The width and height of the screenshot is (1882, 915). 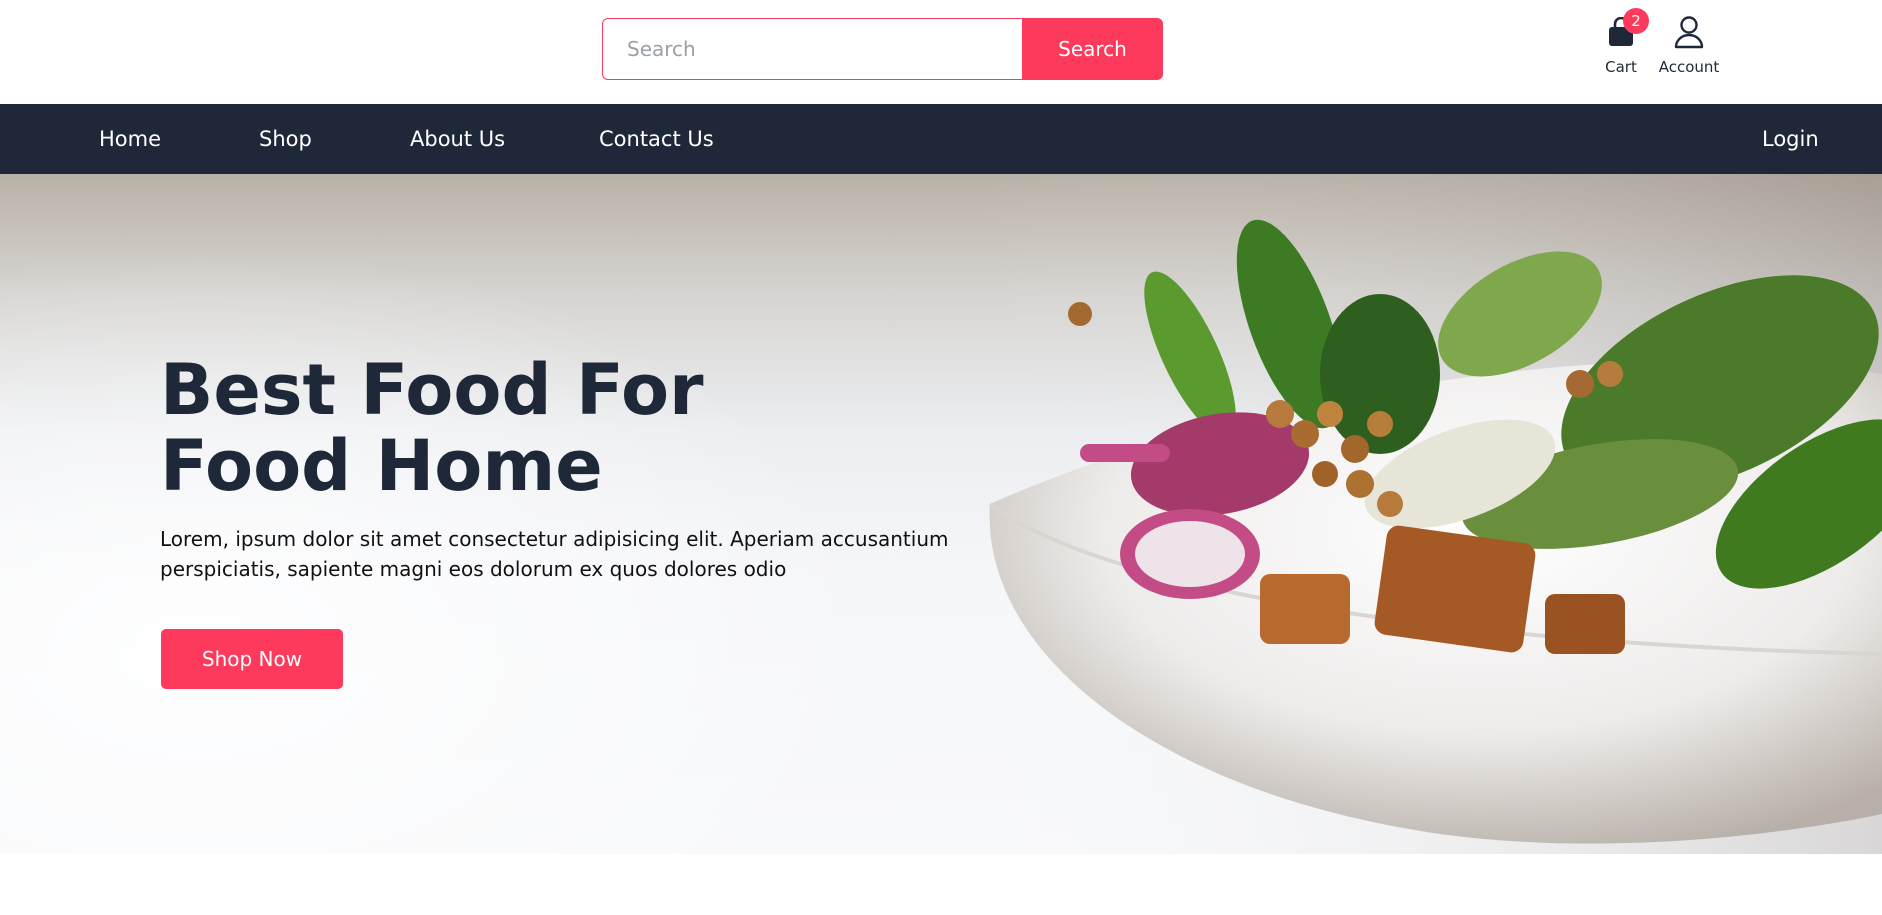 I want to click on shopping-bag-icon: 2, so click(x=1625, y=30).